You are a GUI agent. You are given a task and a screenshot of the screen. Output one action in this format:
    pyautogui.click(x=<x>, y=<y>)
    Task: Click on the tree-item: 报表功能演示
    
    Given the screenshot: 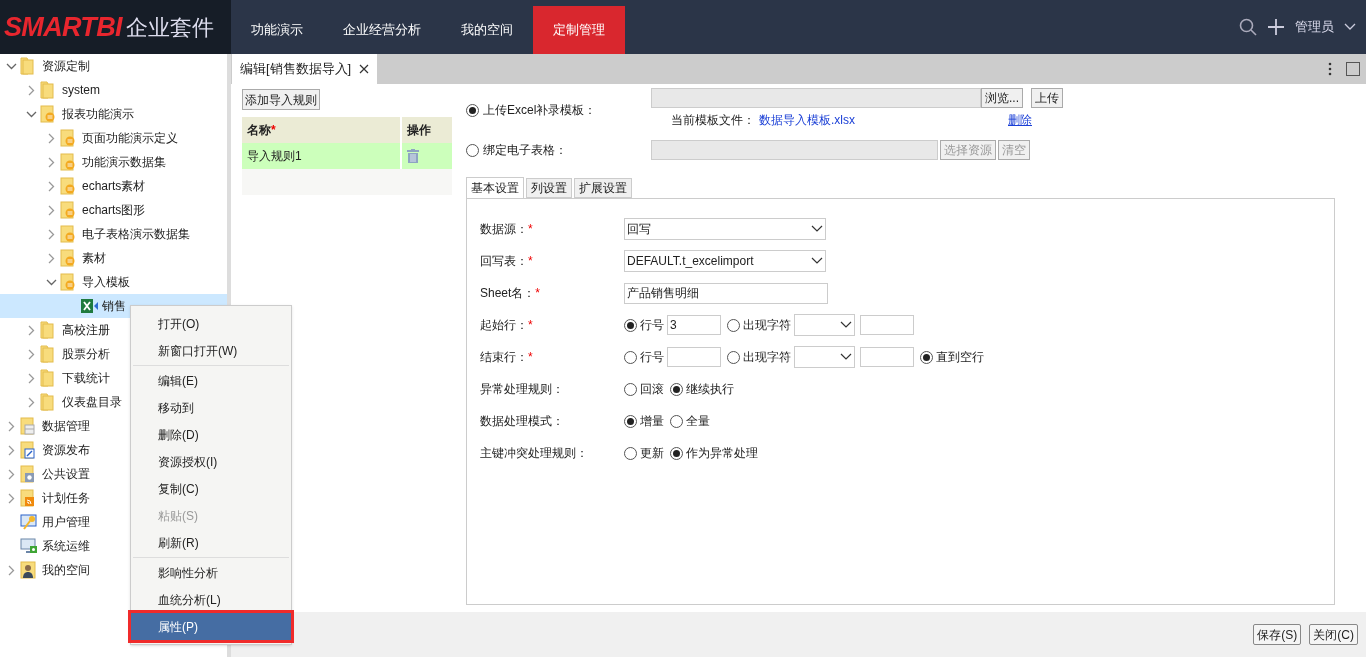 What is the action you would take?
    pyautogui.click(x=113, y=114)
    